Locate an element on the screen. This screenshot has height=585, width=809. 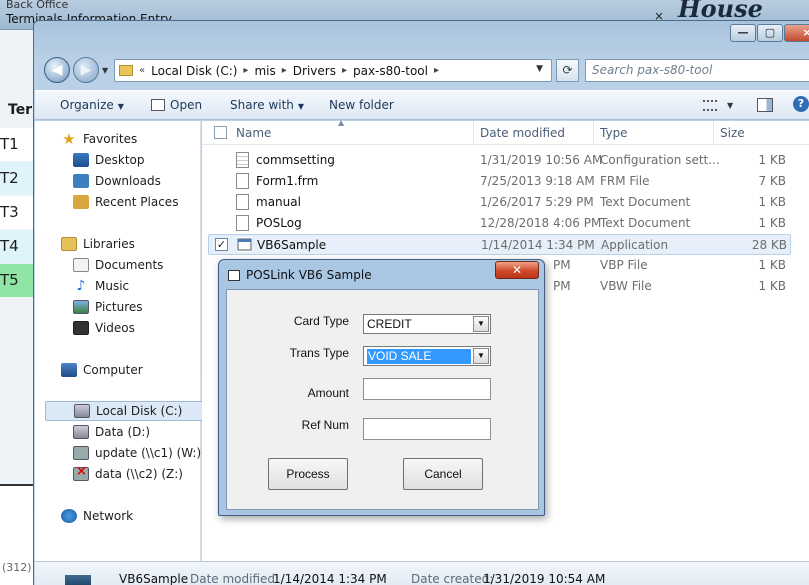
recent-pages-dropdown: ▼ is located at coordinates (105, 70).